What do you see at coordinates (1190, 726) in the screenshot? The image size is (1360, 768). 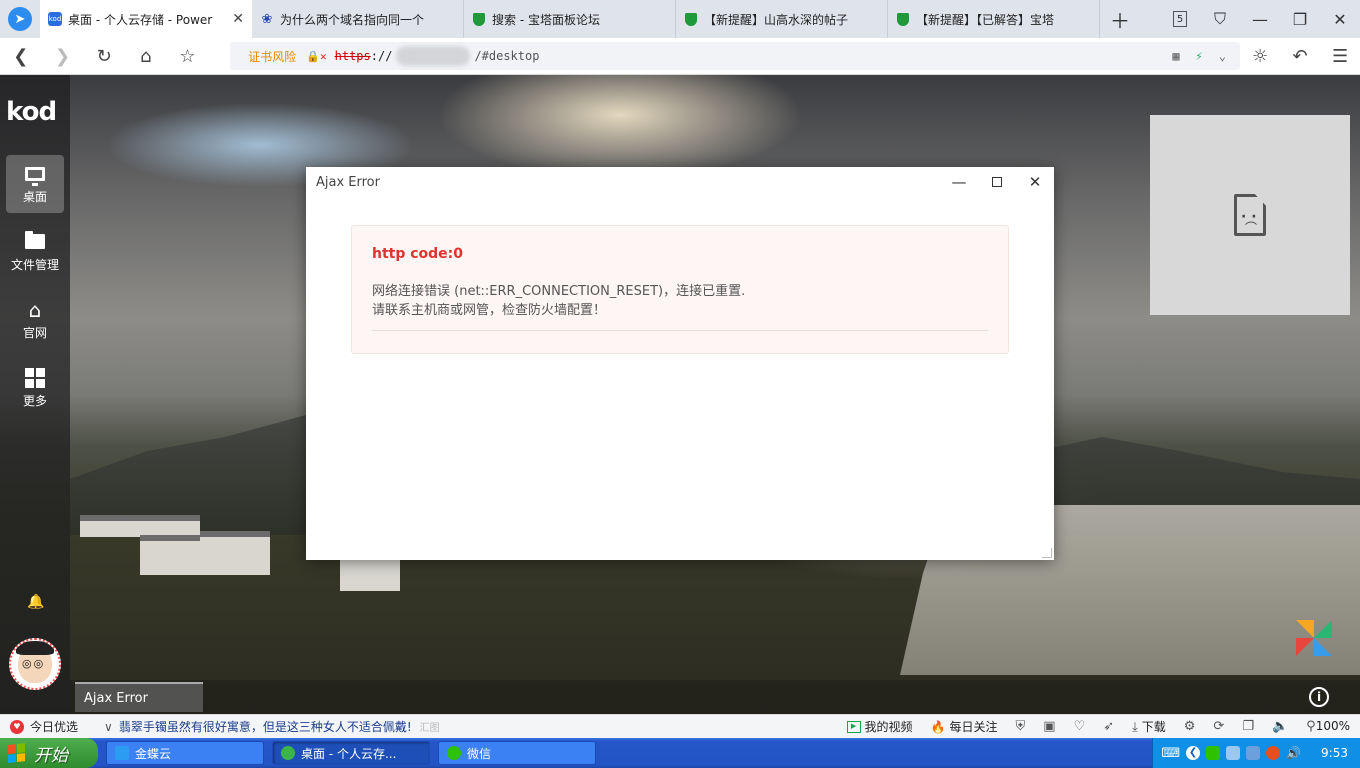 I see `extension-icon: ⚙` at bounding box center [1190, 726].